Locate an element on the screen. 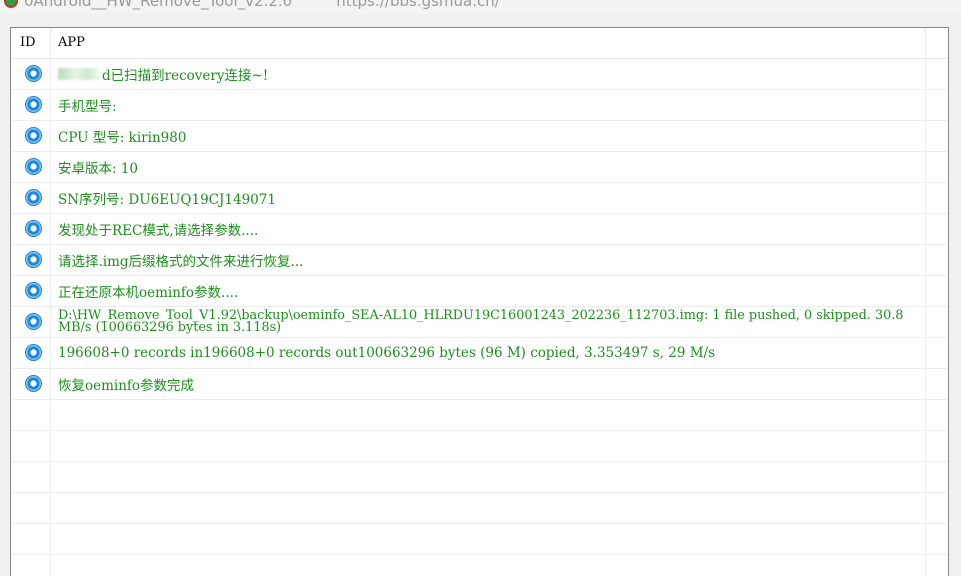  list-item: d已扫描到recovery连接~! is located at coordinates (479, 73).